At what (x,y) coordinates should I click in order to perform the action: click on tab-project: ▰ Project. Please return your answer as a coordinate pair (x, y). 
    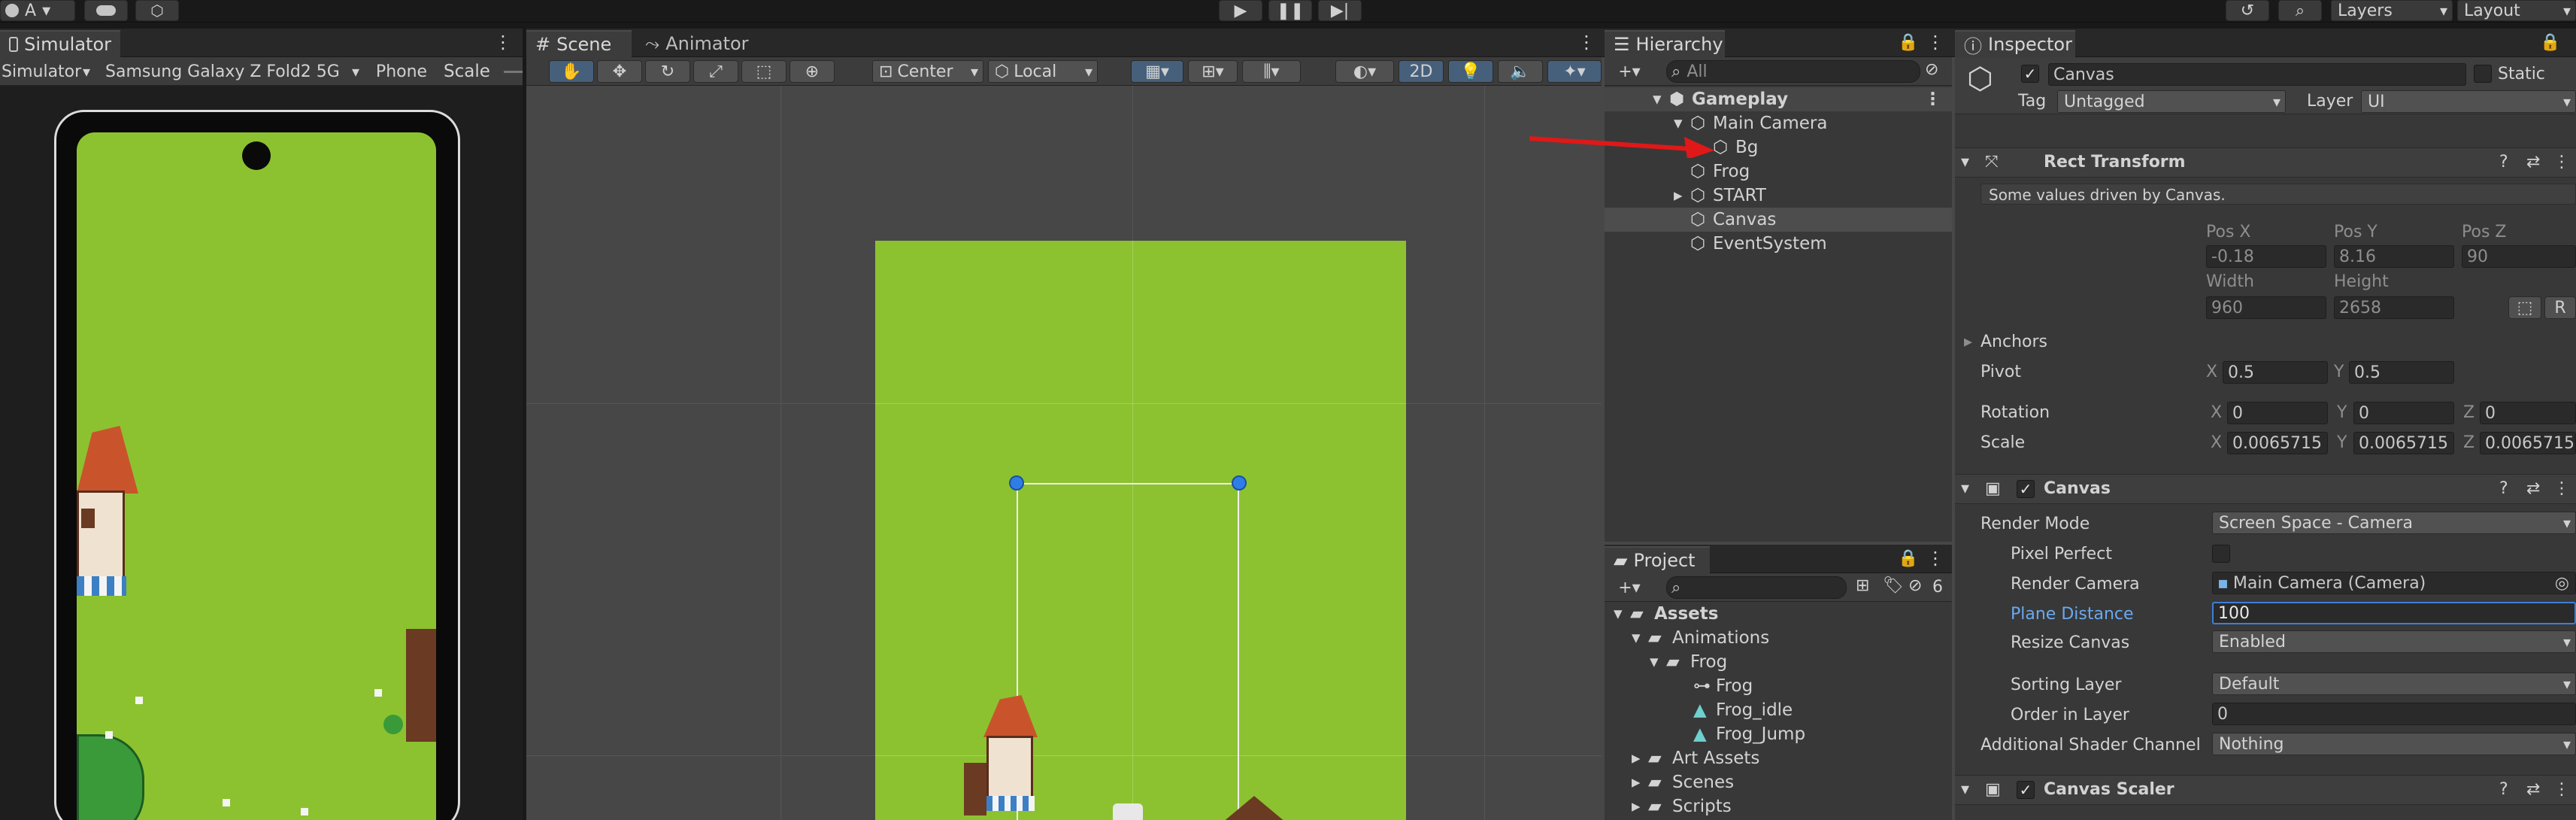
    Looking at the image, I should click on (1657, 559).